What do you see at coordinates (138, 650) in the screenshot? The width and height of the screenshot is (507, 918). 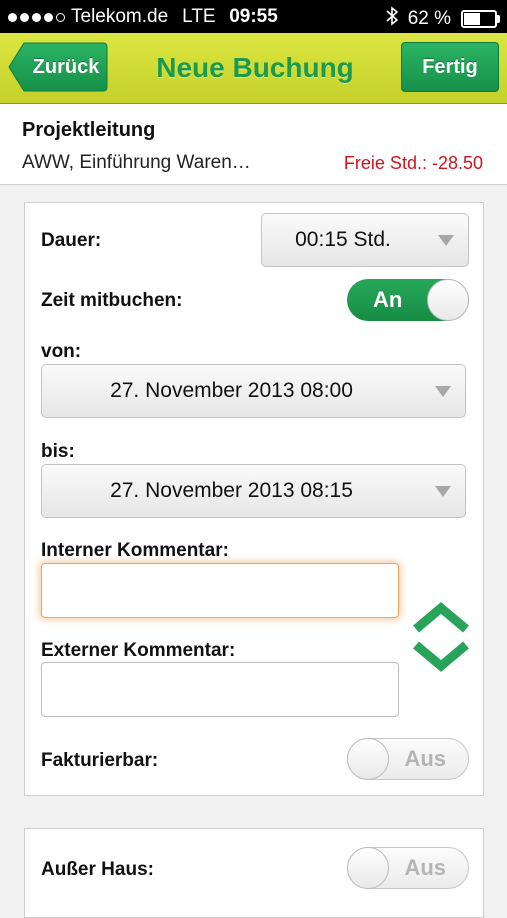 I see `external-comment-label: Externer Kommentar:` at bounding box center [138, 650].